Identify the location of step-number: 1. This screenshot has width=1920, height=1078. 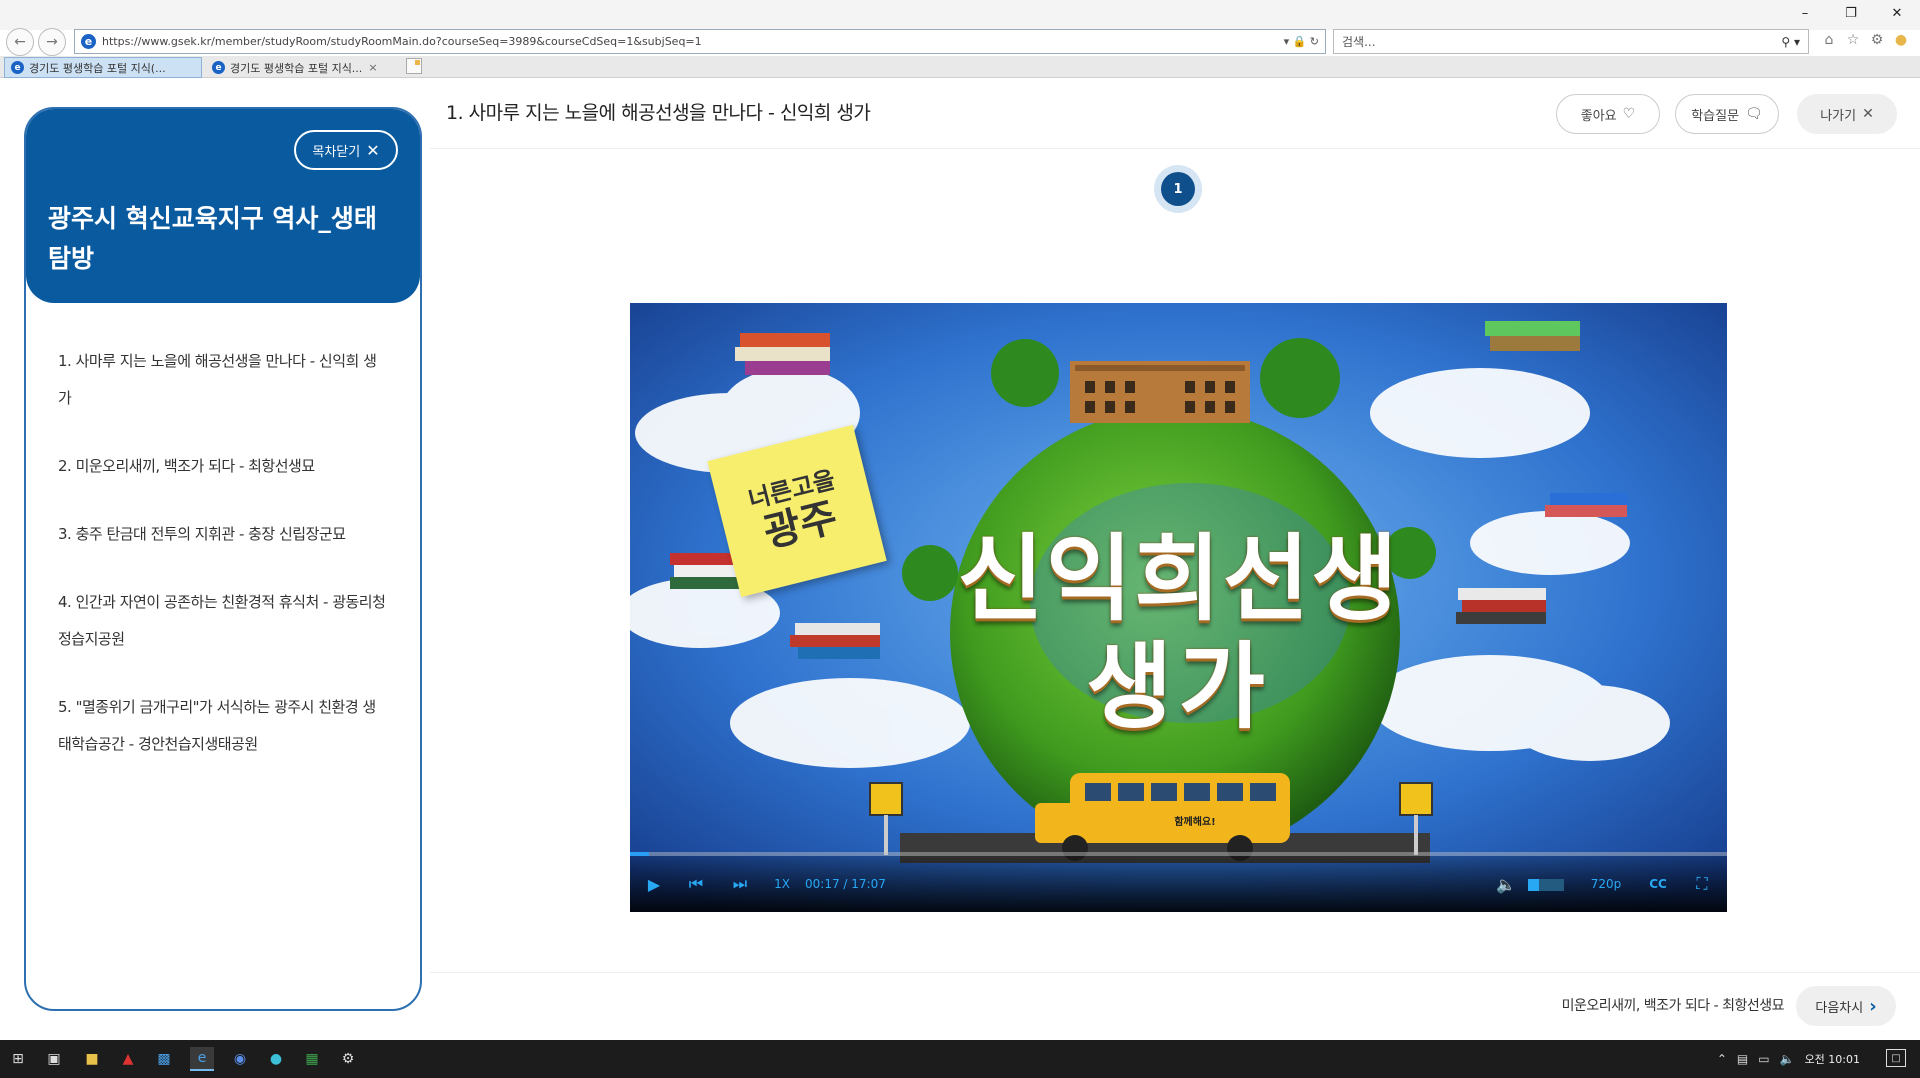
(1178, 189).